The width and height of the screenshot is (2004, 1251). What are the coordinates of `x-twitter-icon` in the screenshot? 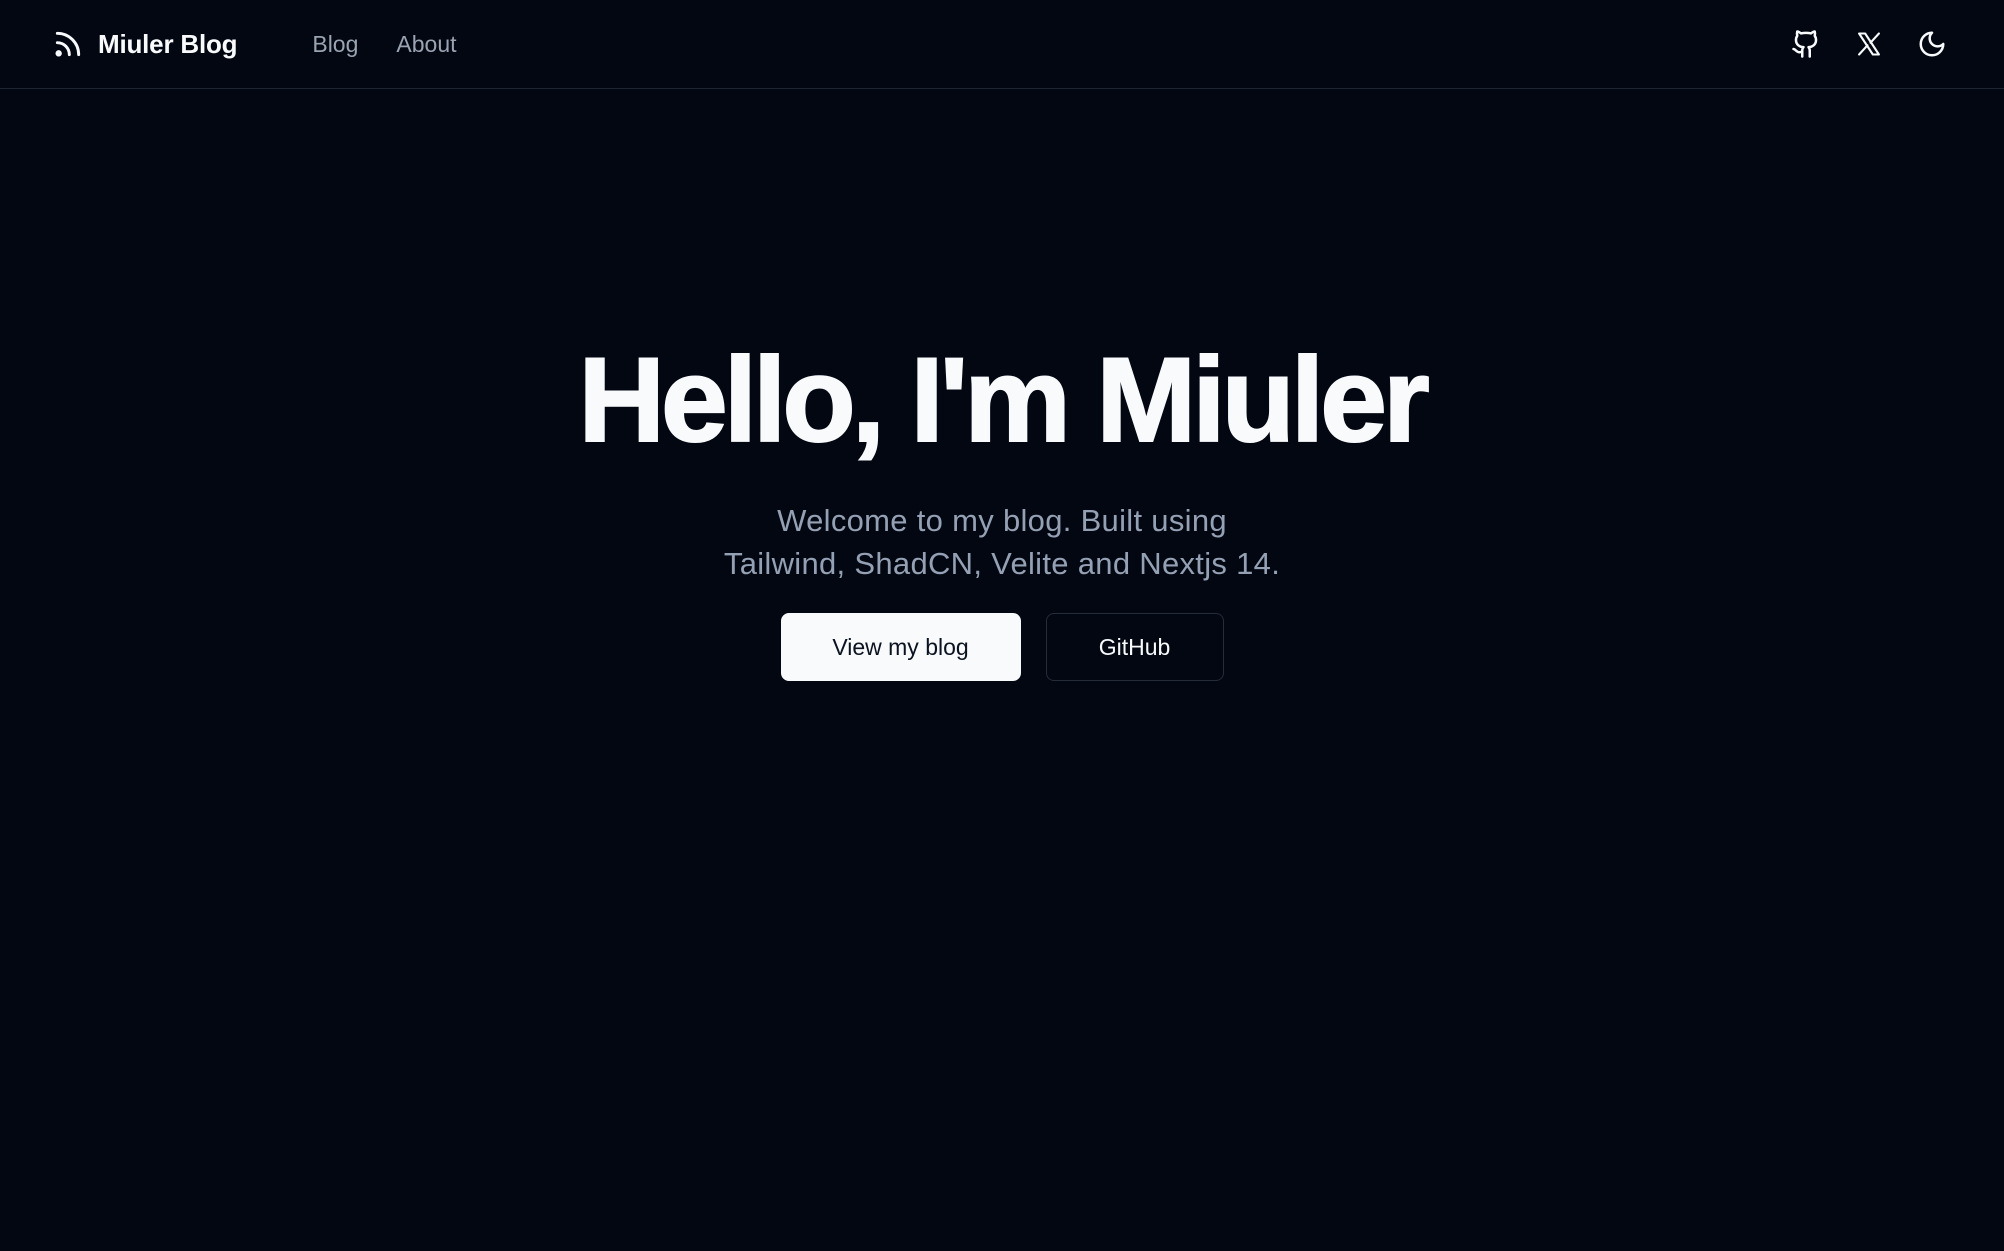 It's located at (1869, 44).